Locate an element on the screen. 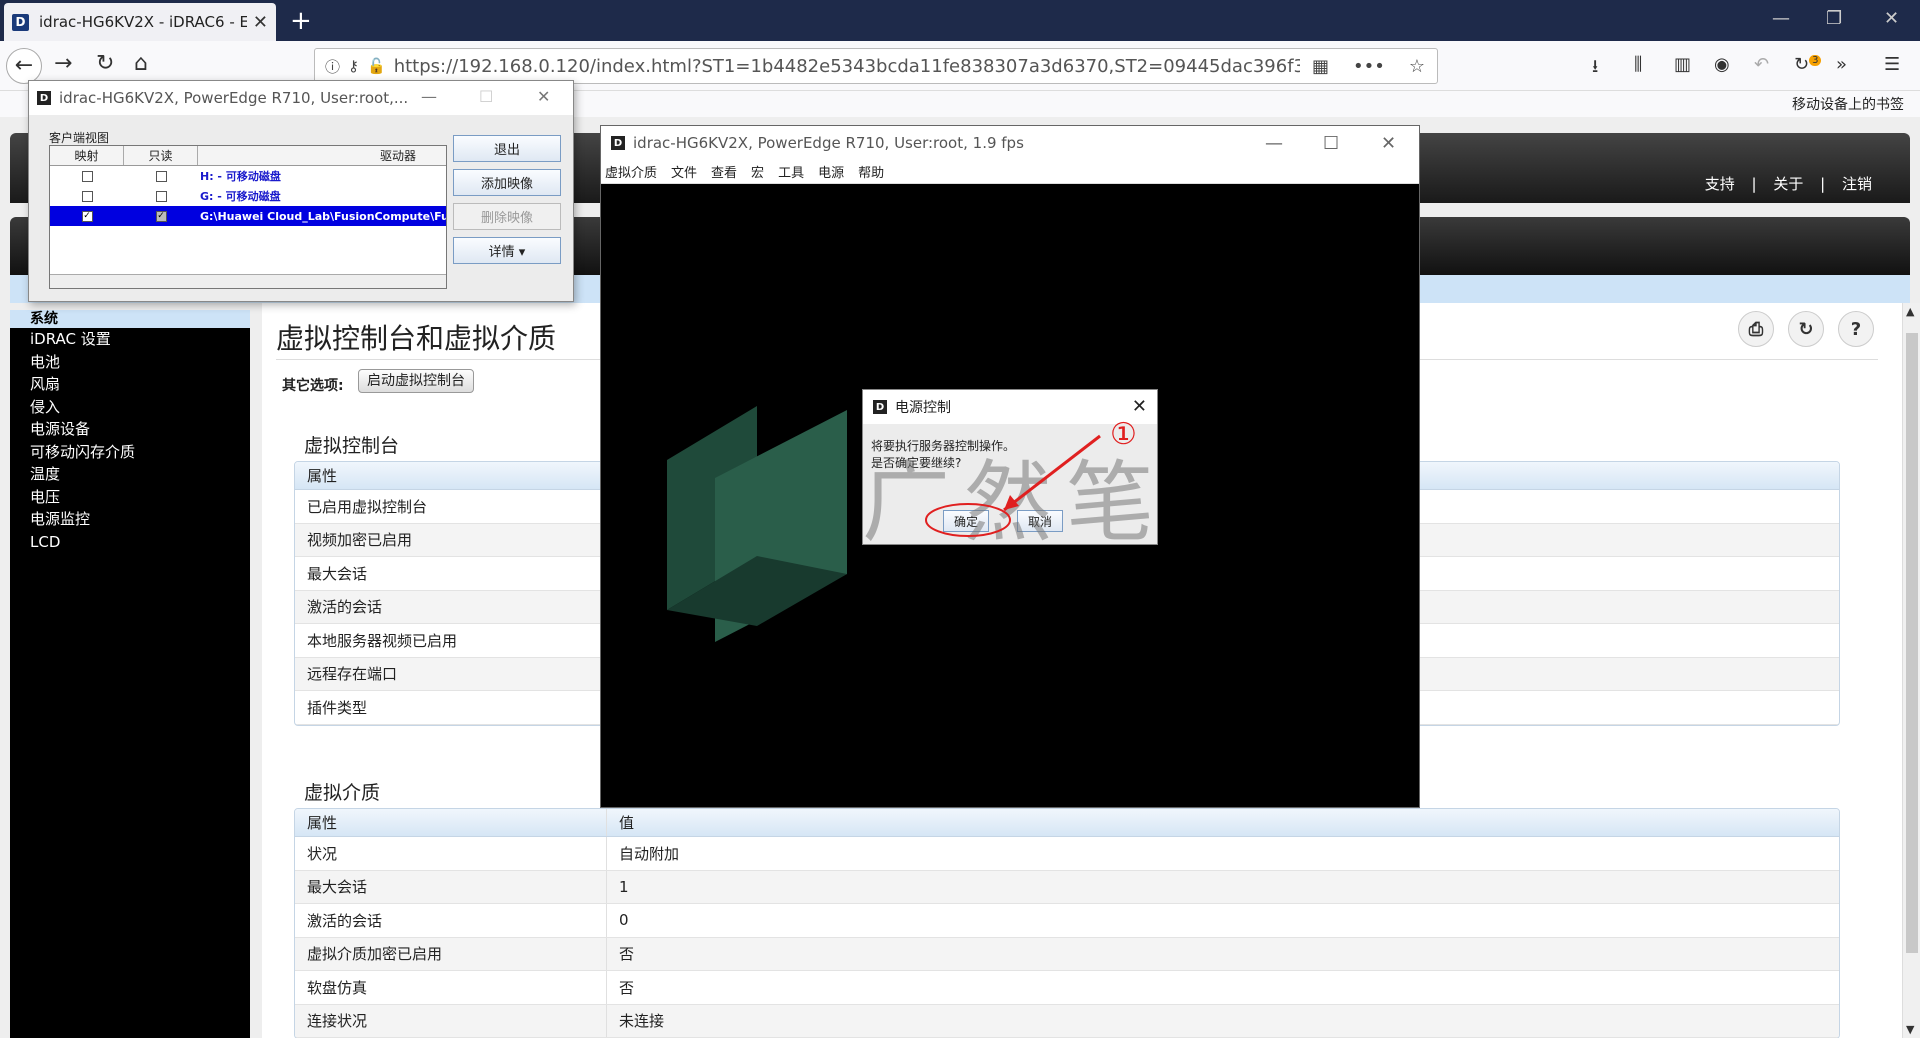  annotation-number: ① is located at coordinates (1123, 434).